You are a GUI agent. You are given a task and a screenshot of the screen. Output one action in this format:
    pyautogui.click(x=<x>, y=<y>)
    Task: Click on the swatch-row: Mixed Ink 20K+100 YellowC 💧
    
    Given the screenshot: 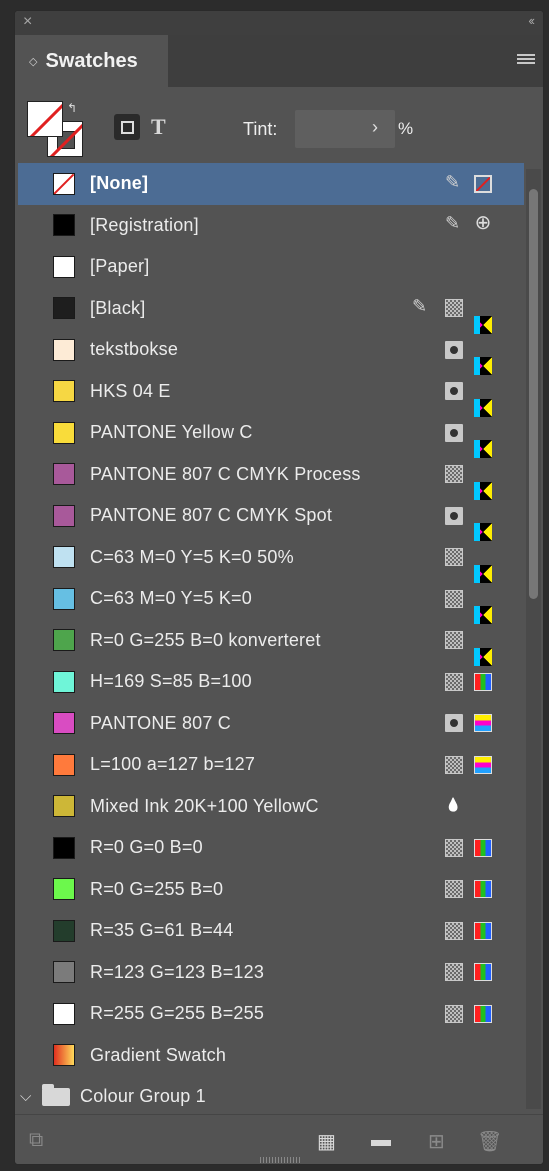 What is the action you would take?
    pyautogui.click(x=271, y=807)
    